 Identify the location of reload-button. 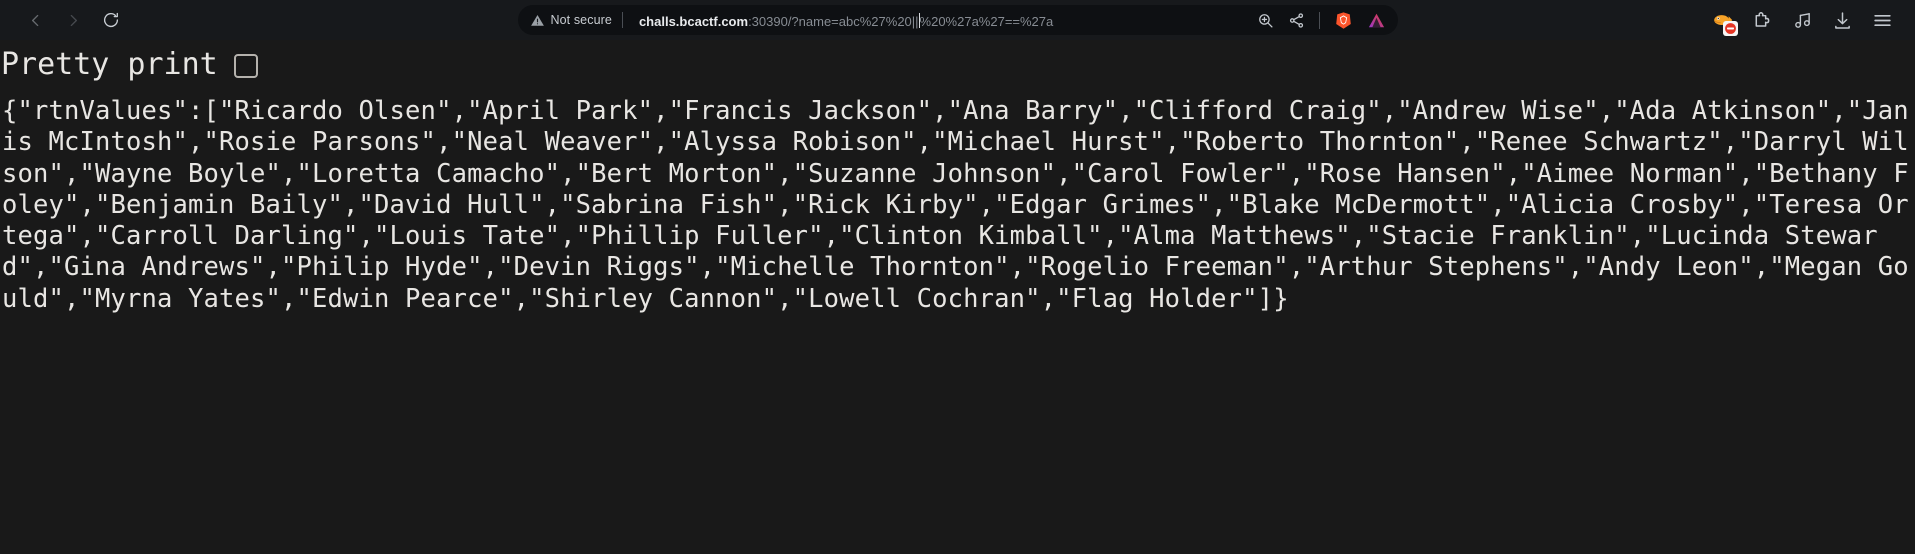
(111, 20).